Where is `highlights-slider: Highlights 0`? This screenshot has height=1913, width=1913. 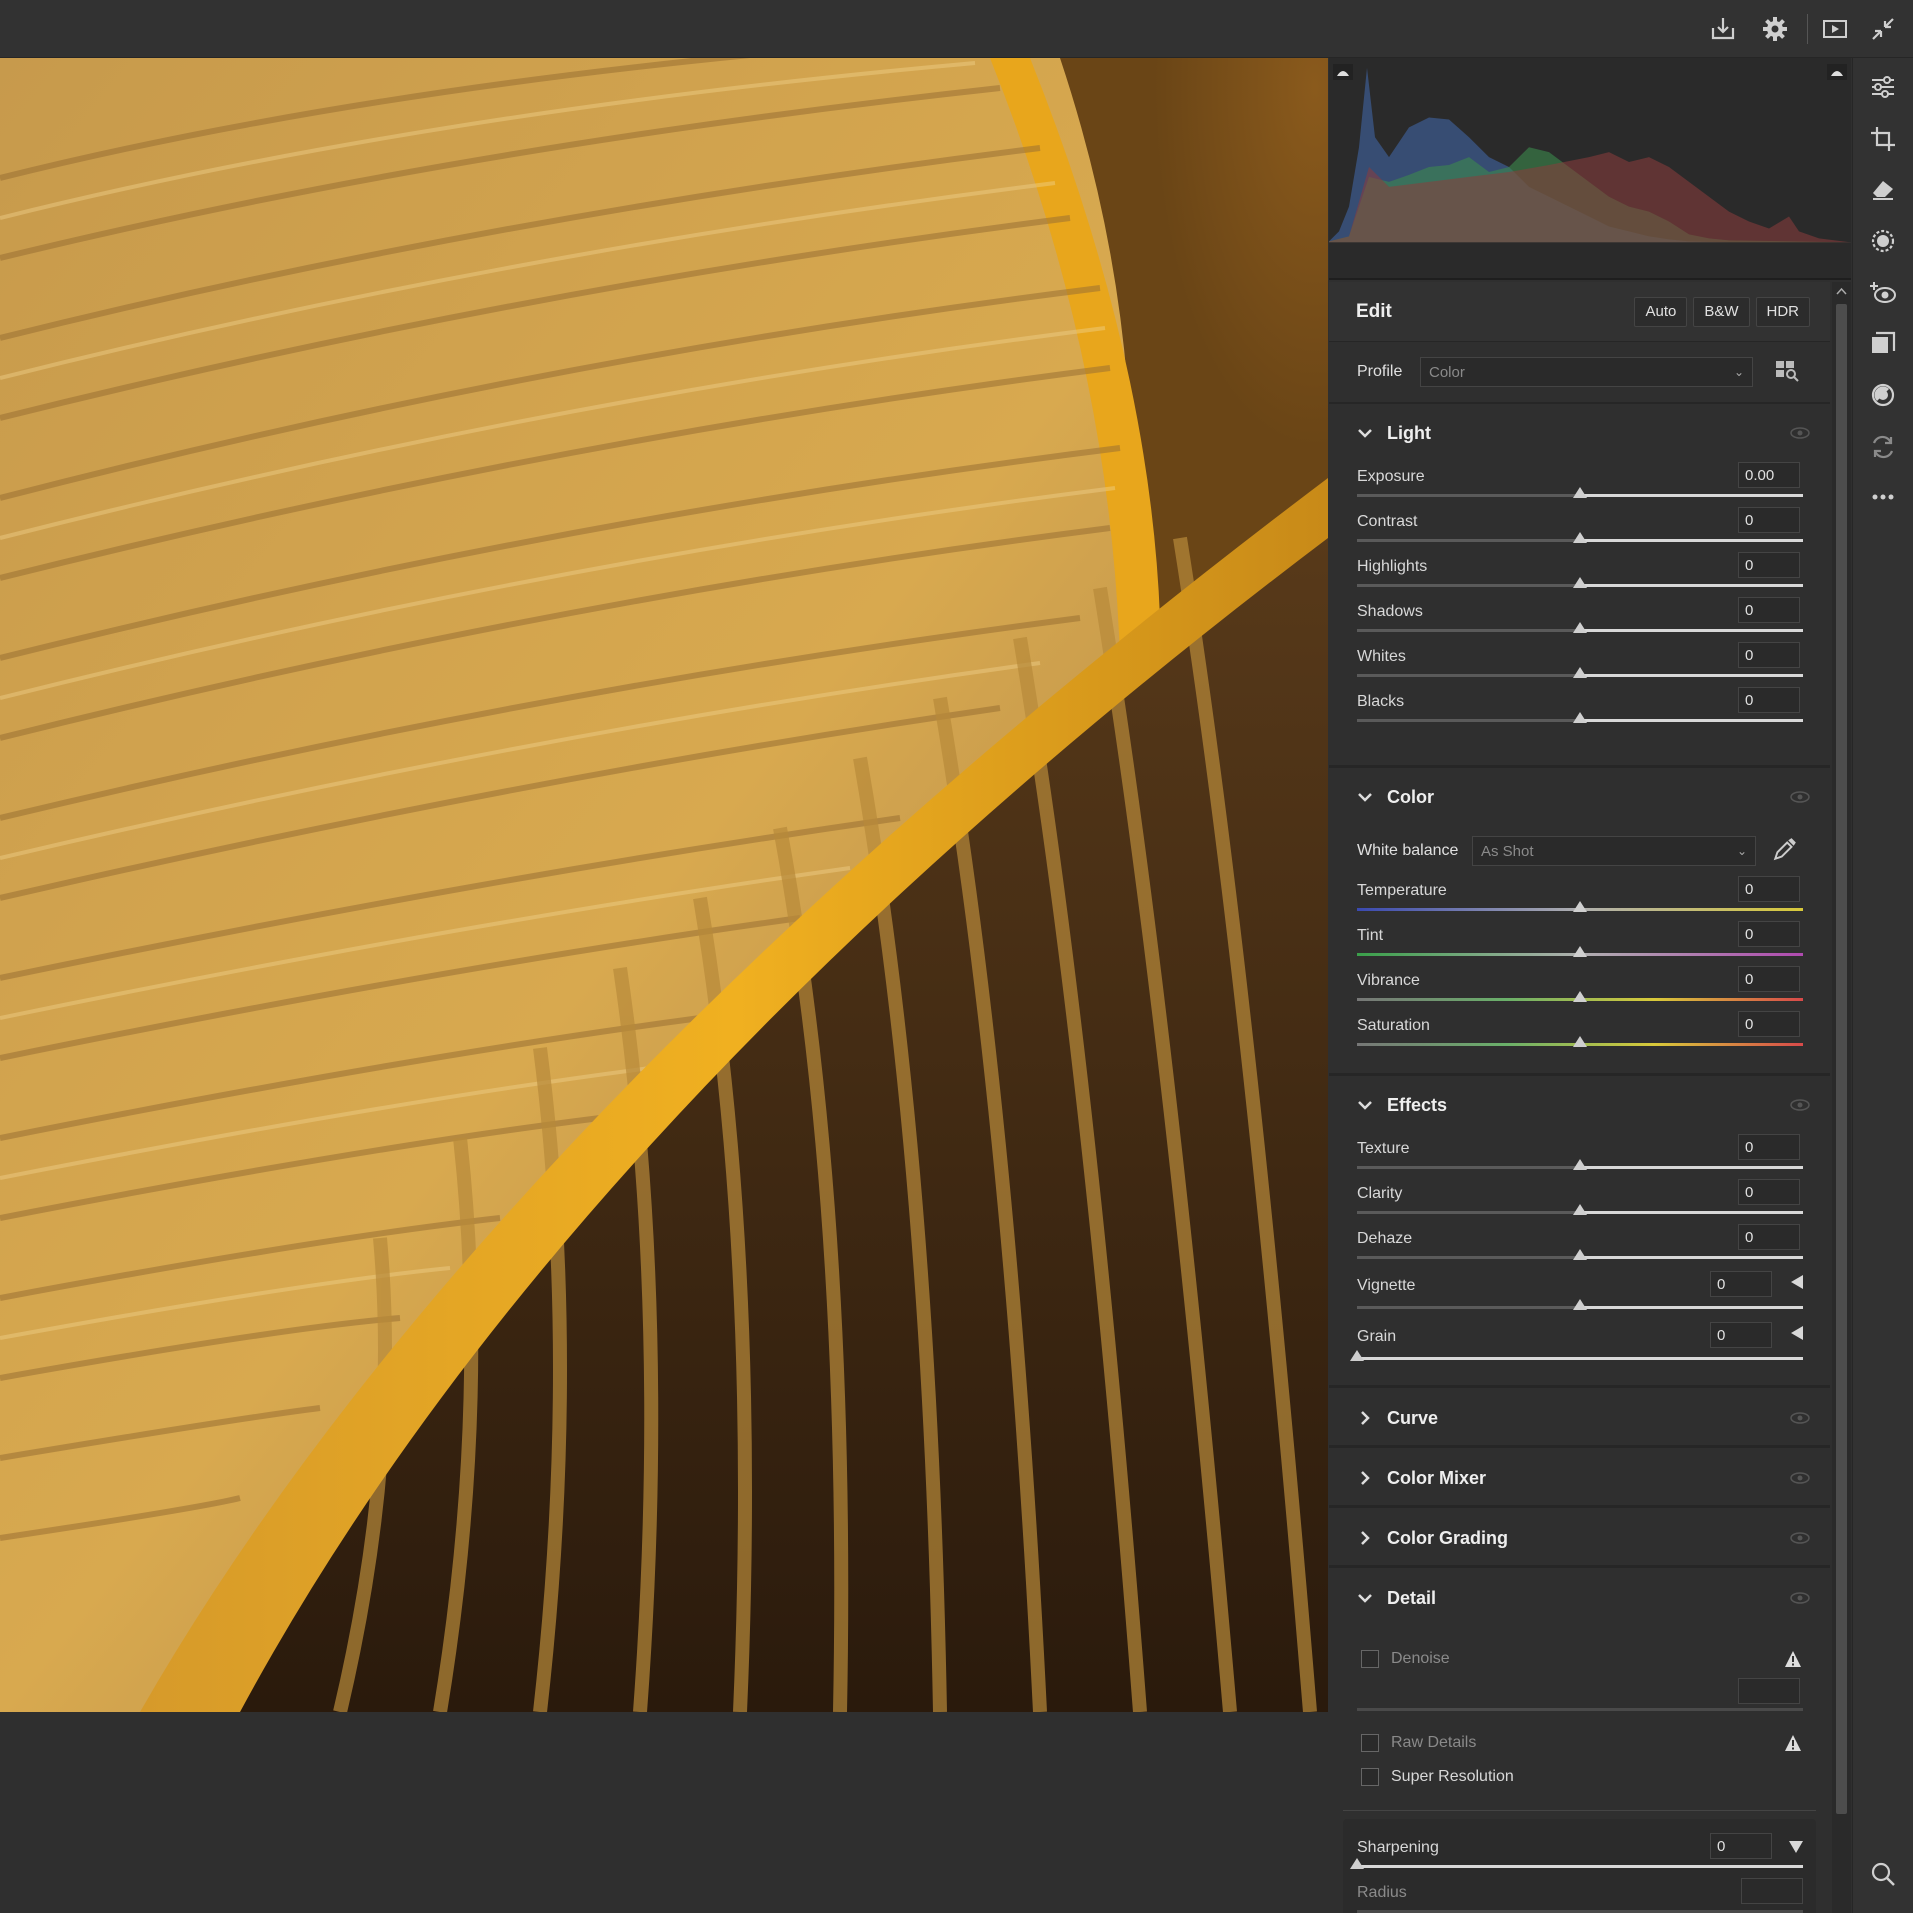 highlights-slider: Highlights 0 is located at coordinates (1579, 574).